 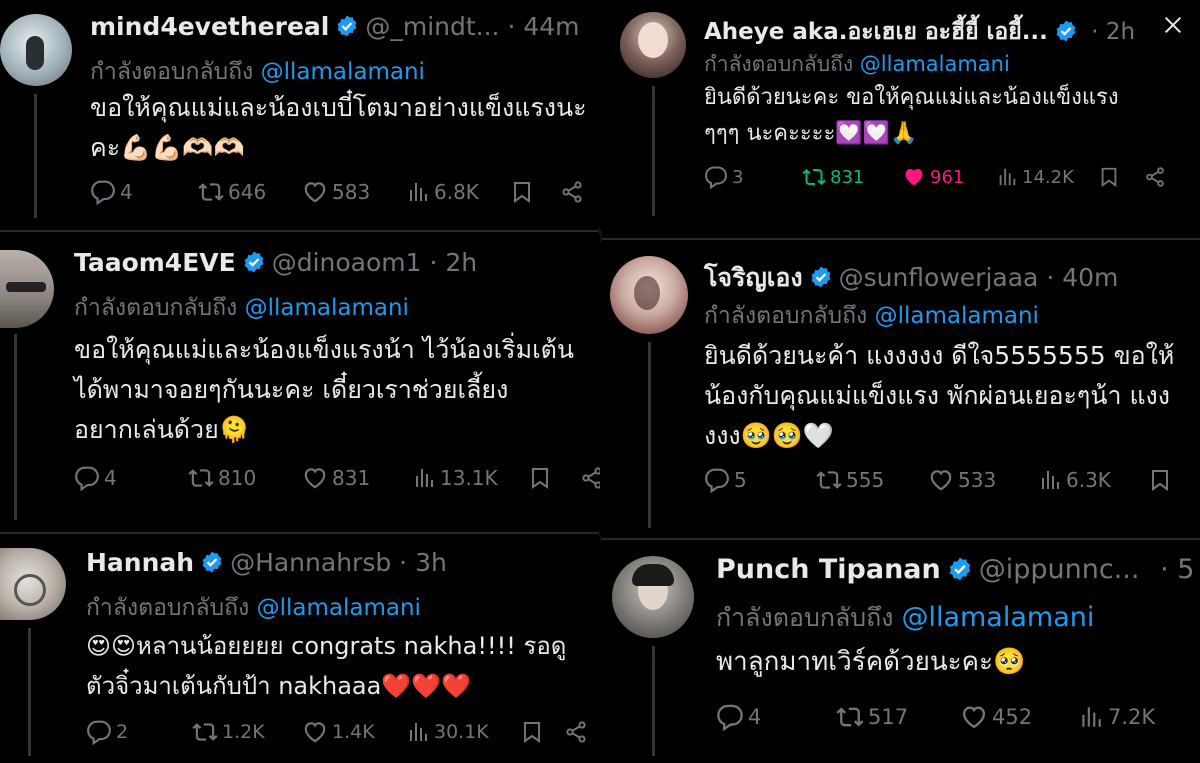 I want to click on tweet-text-line: ยินดีด้วยนะค้า แงงงงง ดีใจ5555555 ขอให้, so click(x=939, y=355).